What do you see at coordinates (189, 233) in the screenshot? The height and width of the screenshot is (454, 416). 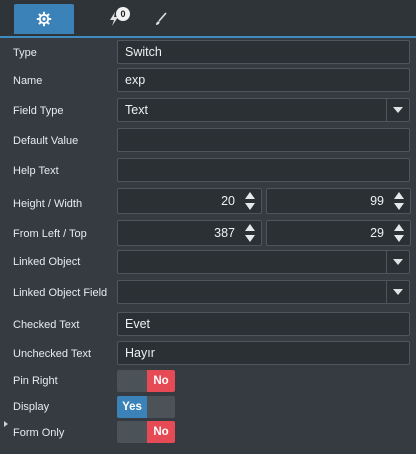 I see `left-input: 387` at bounding box center [189, 233].